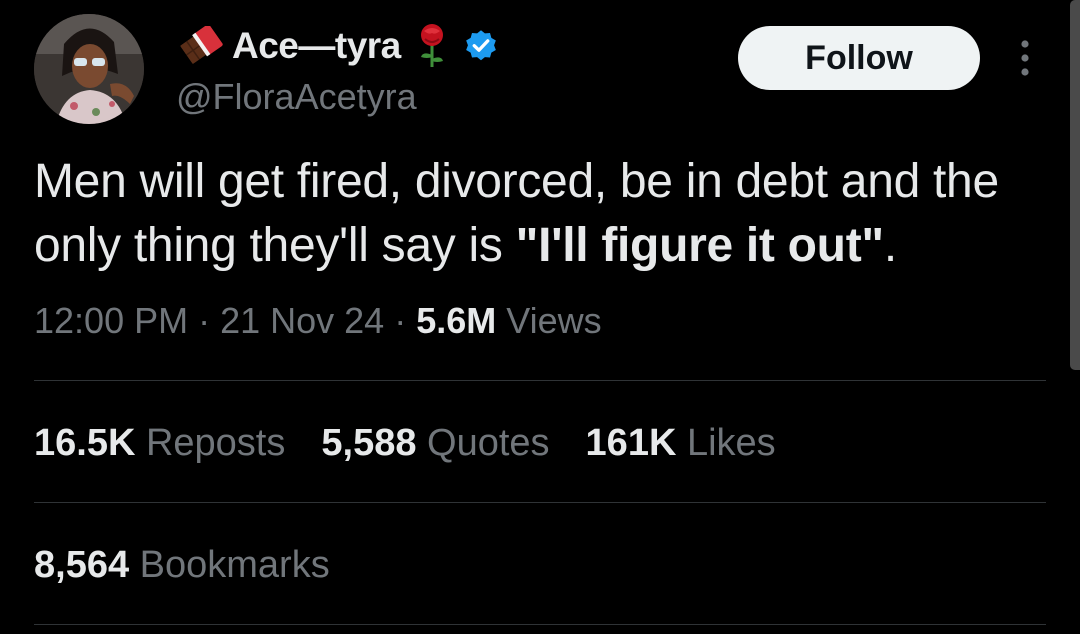 This screenshot has height=634, width=1080. I want to click on rose-icon, so click(432, 46).